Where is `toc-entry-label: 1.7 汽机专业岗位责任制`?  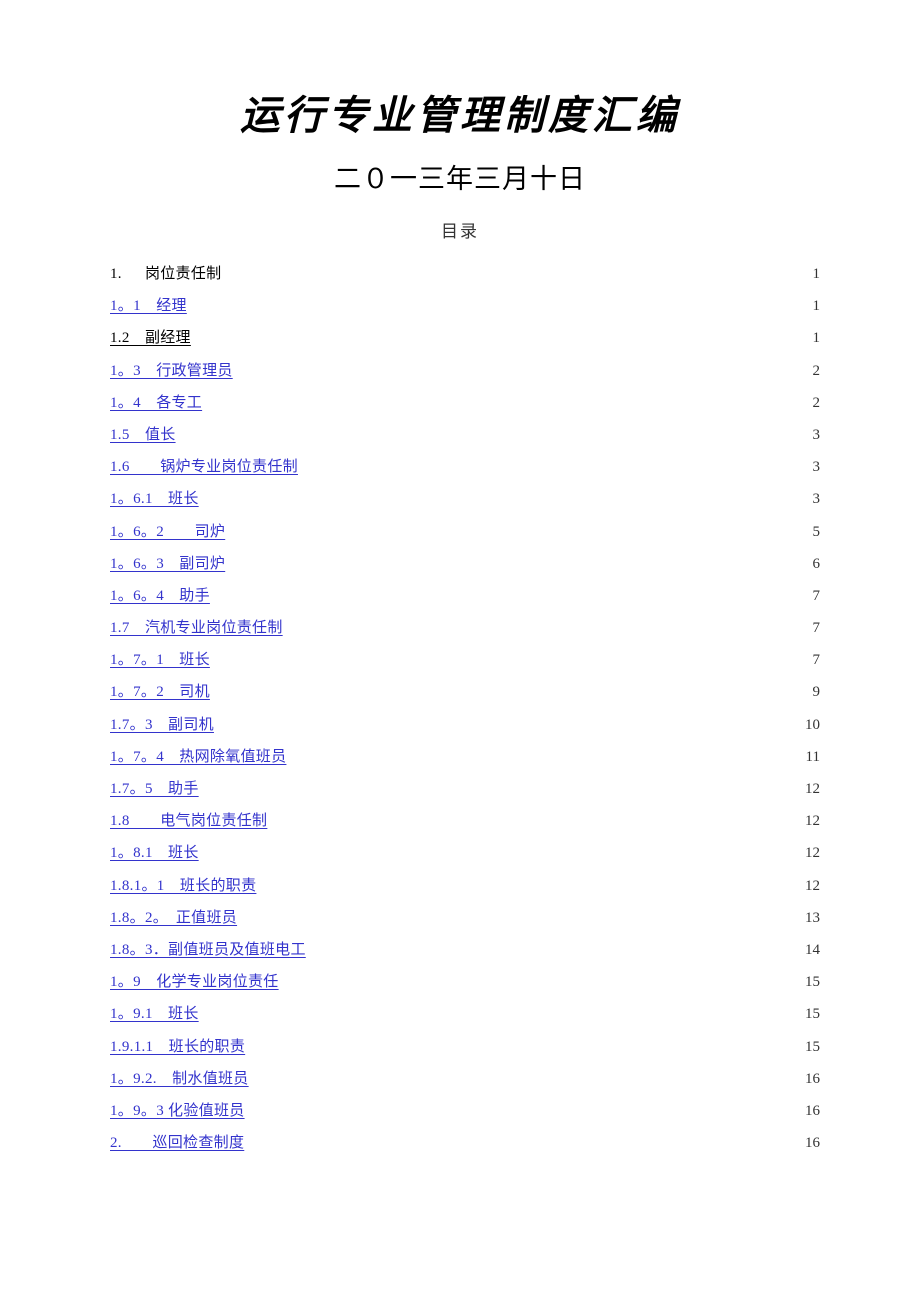 toc-entry-label: 1.7 汽机专业岗位责任制 is located at coordinates (196, 628).